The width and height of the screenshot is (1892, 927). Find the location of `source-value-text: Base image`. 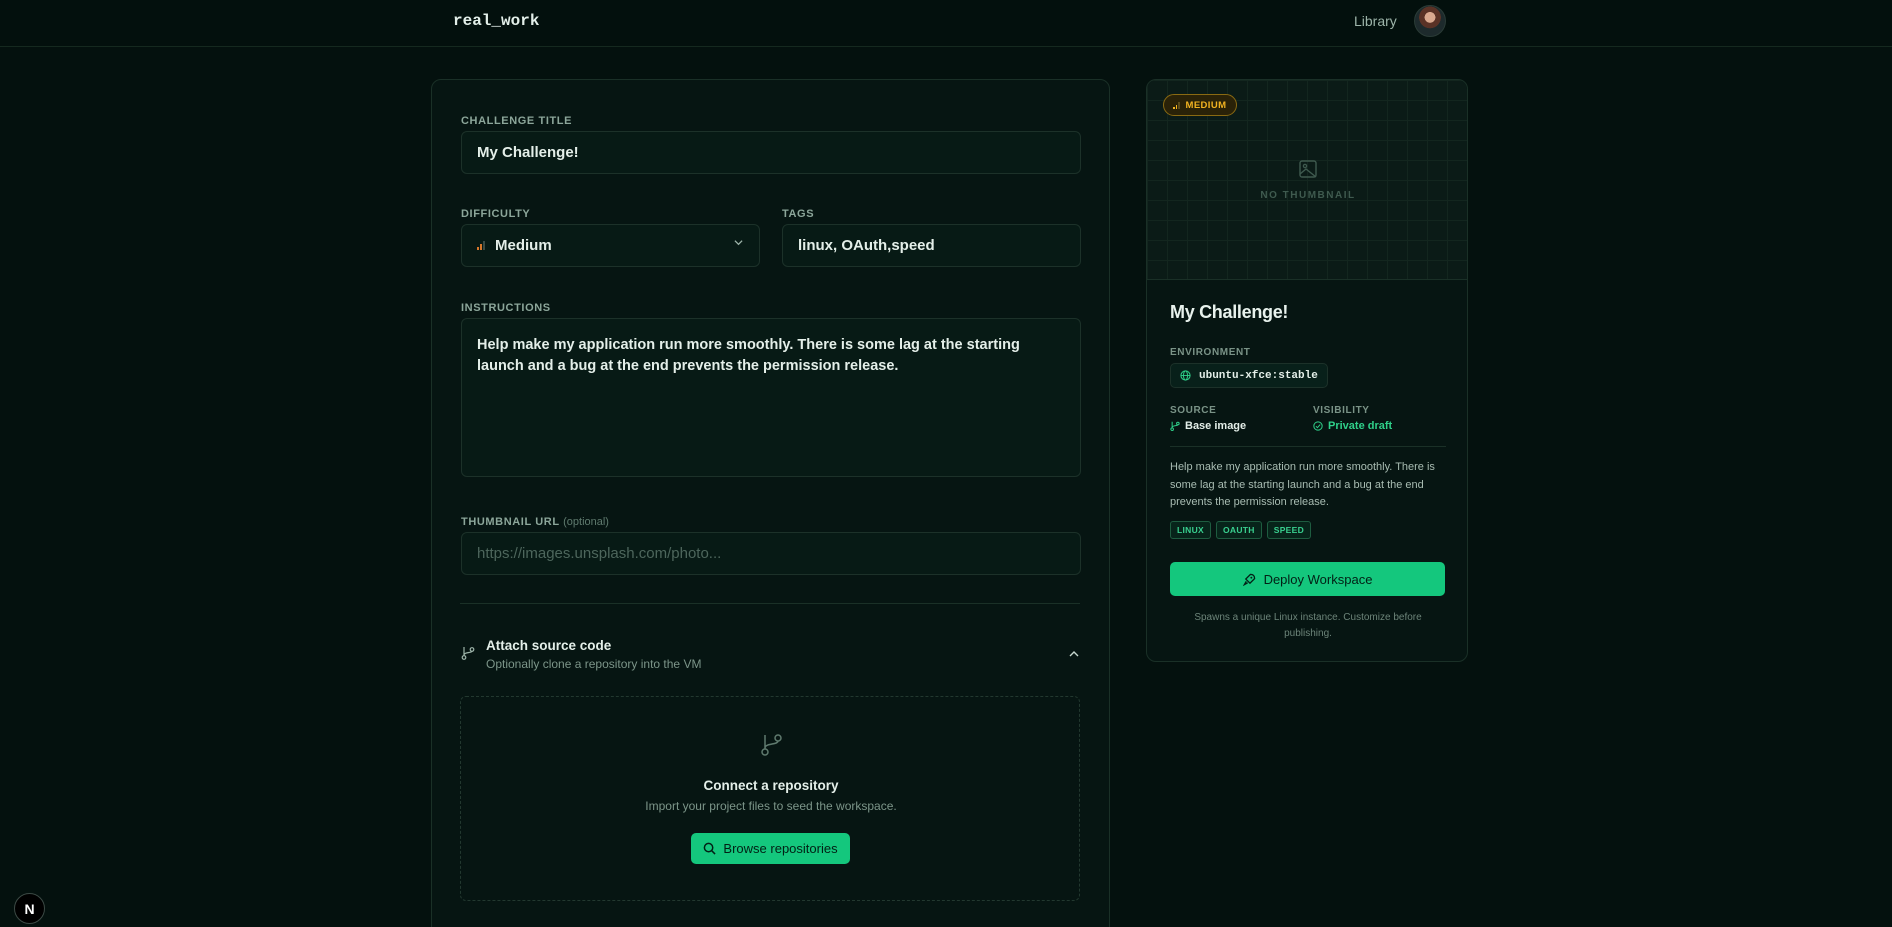

source-value-text: Base image is located at coordinates (1216, 426).